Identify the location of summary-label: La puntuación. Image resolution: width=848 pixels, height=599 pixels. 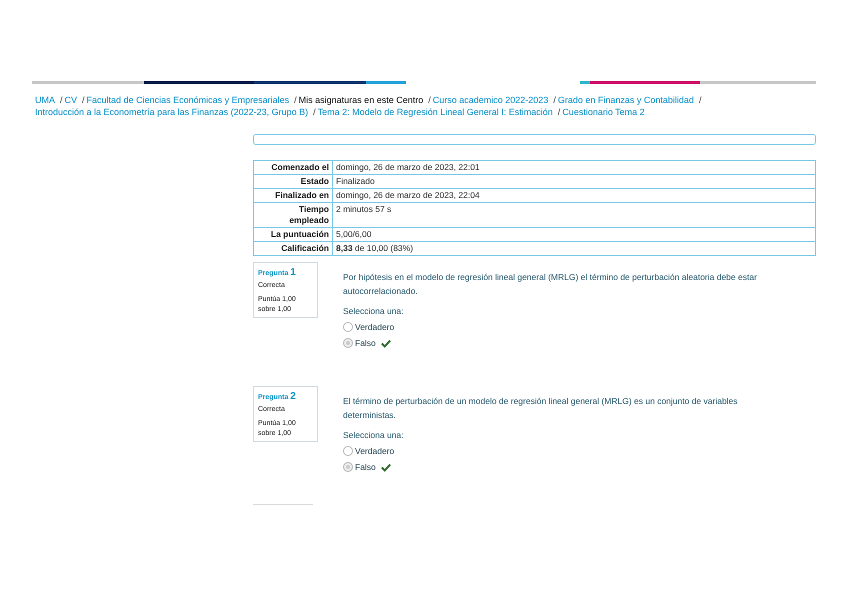
(293, 235).